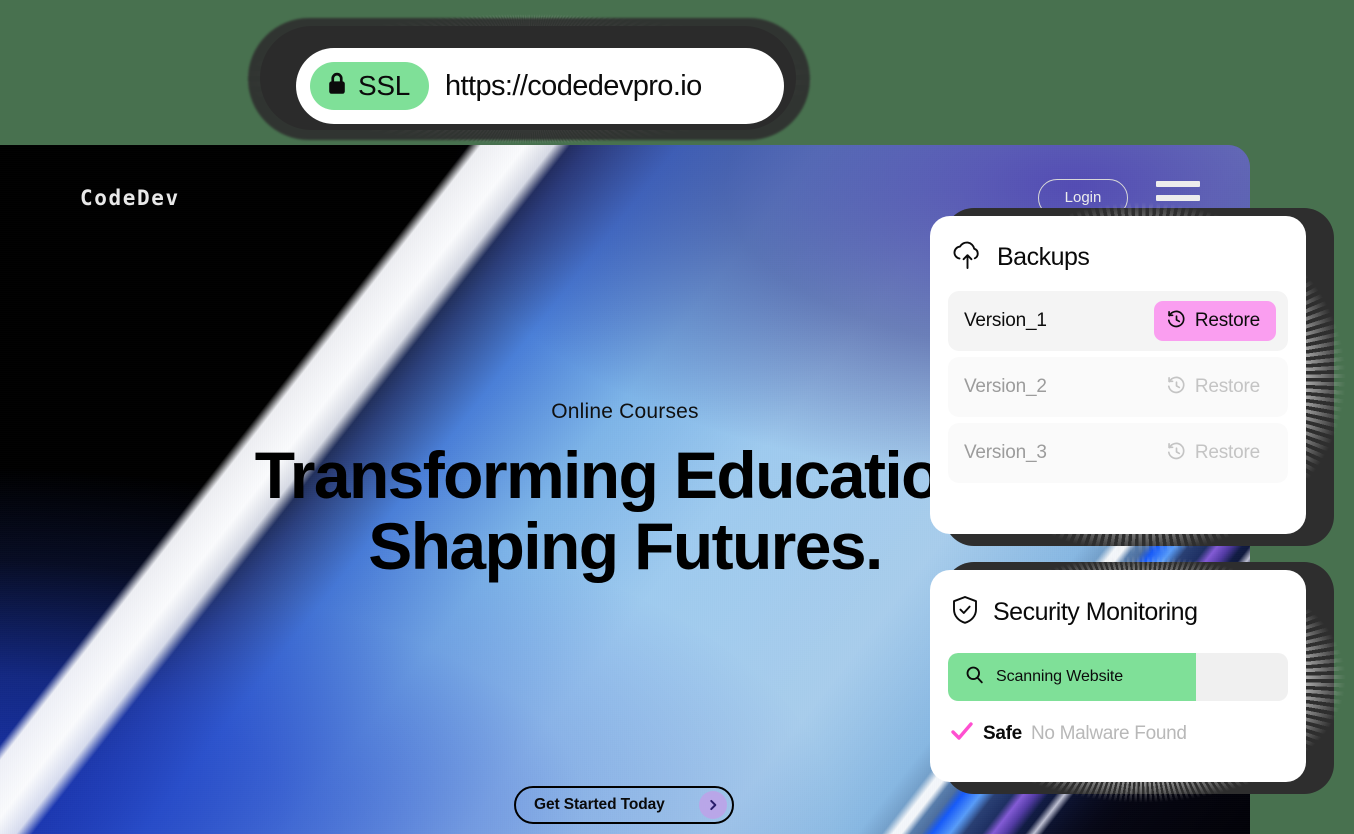  I want to click on status-badge: Safe No Malware Found, so click(1118, 723).